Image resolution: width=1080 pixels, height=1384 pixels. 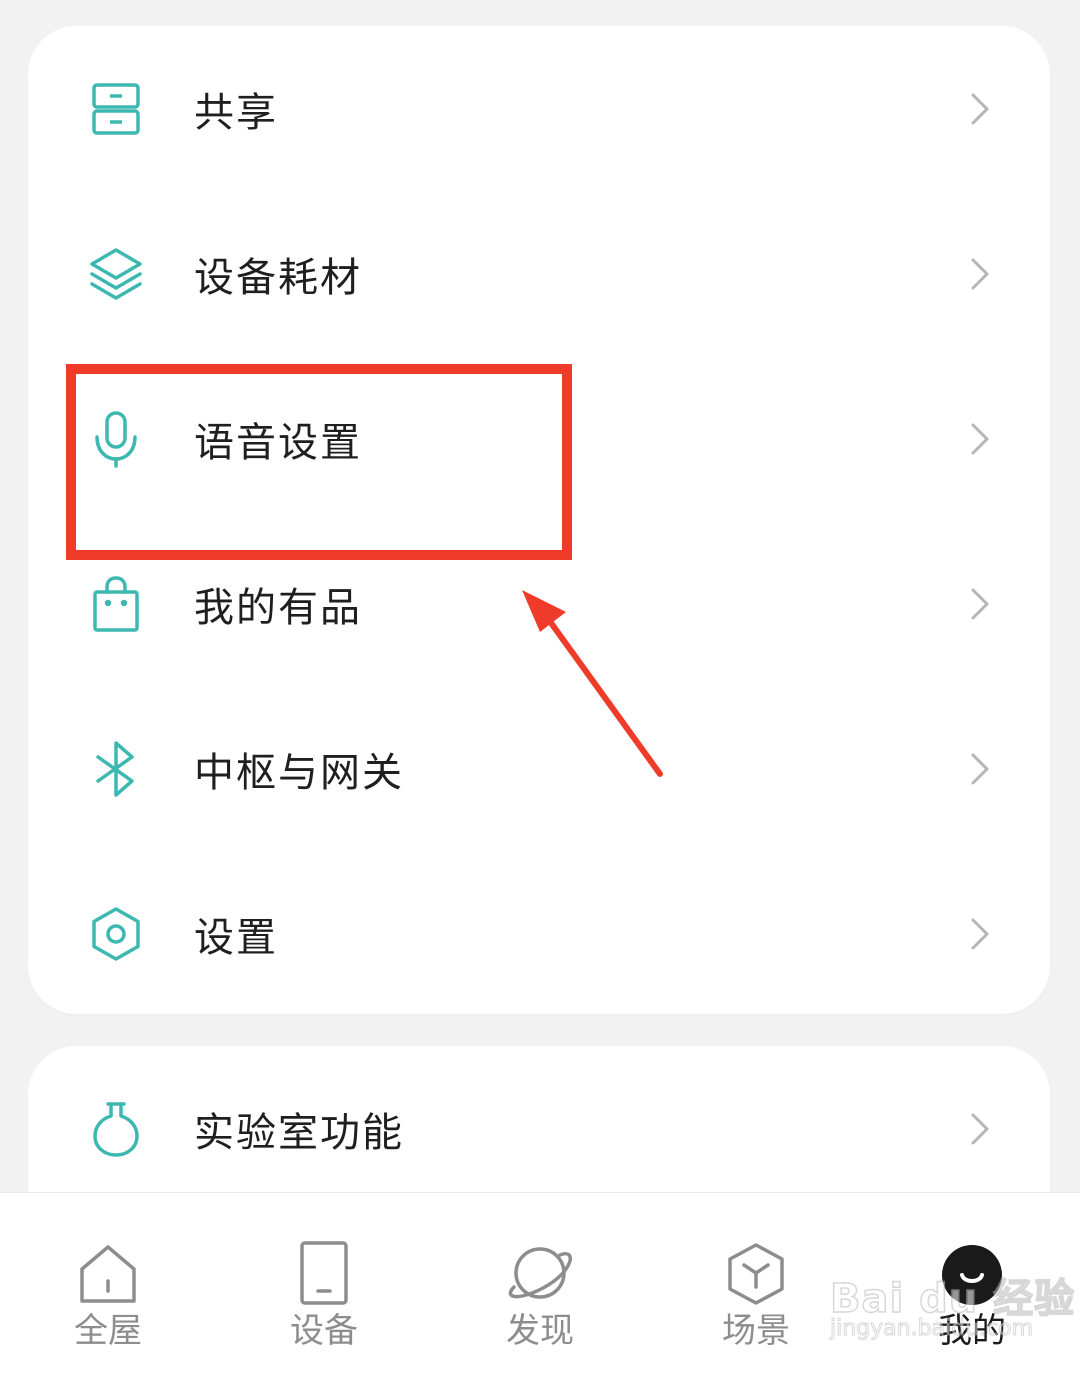 I want to click on menu-item-hub-gateway: 中枢与网关, so click(x=539, y=768).